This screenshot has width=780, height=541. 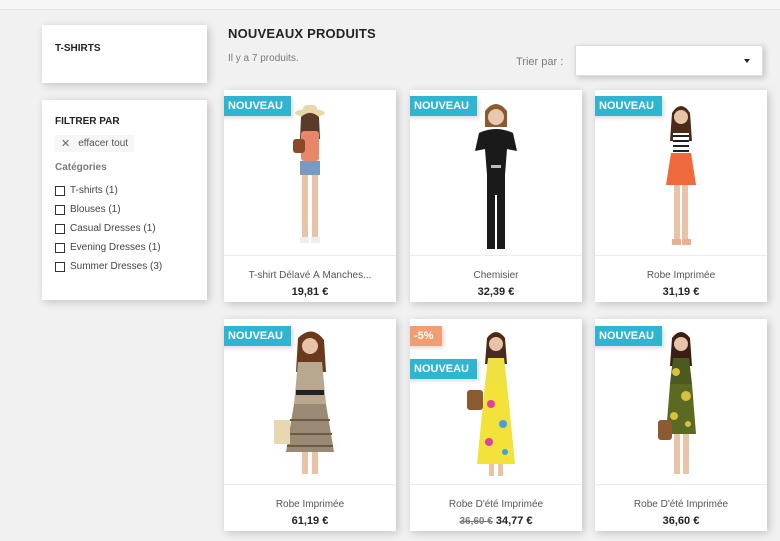 I want to click on product-card: NOUVEAU Robe Imprimée 31,19 €, so click(x=681, y=196).